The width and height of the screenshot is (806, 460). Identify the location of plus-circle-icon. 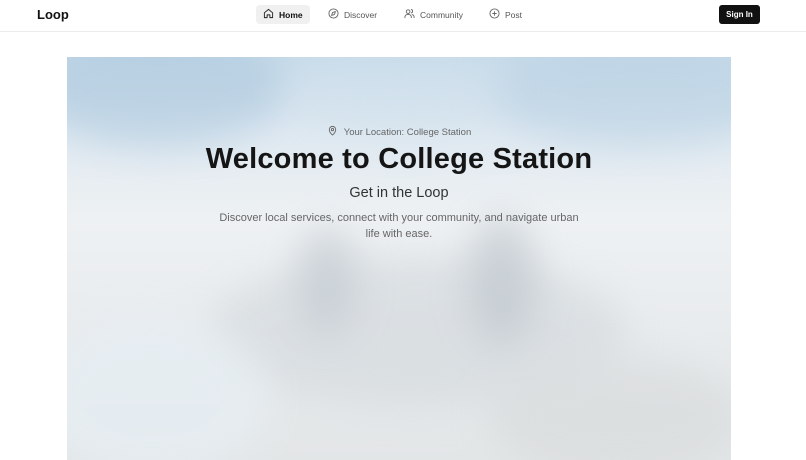
(494, 14).